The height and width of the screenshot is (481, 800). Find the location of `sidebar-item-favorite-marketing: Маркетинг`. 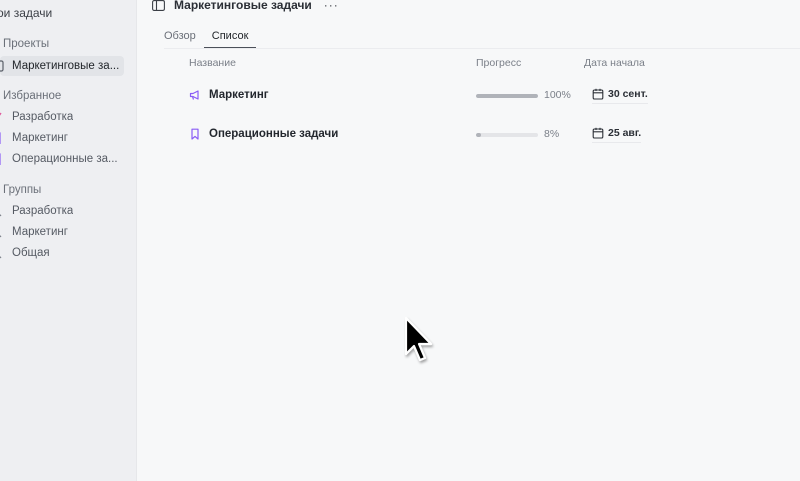

sidebar-item-favorite-marketing: Маркетинг is located at coordinates (62, 138).